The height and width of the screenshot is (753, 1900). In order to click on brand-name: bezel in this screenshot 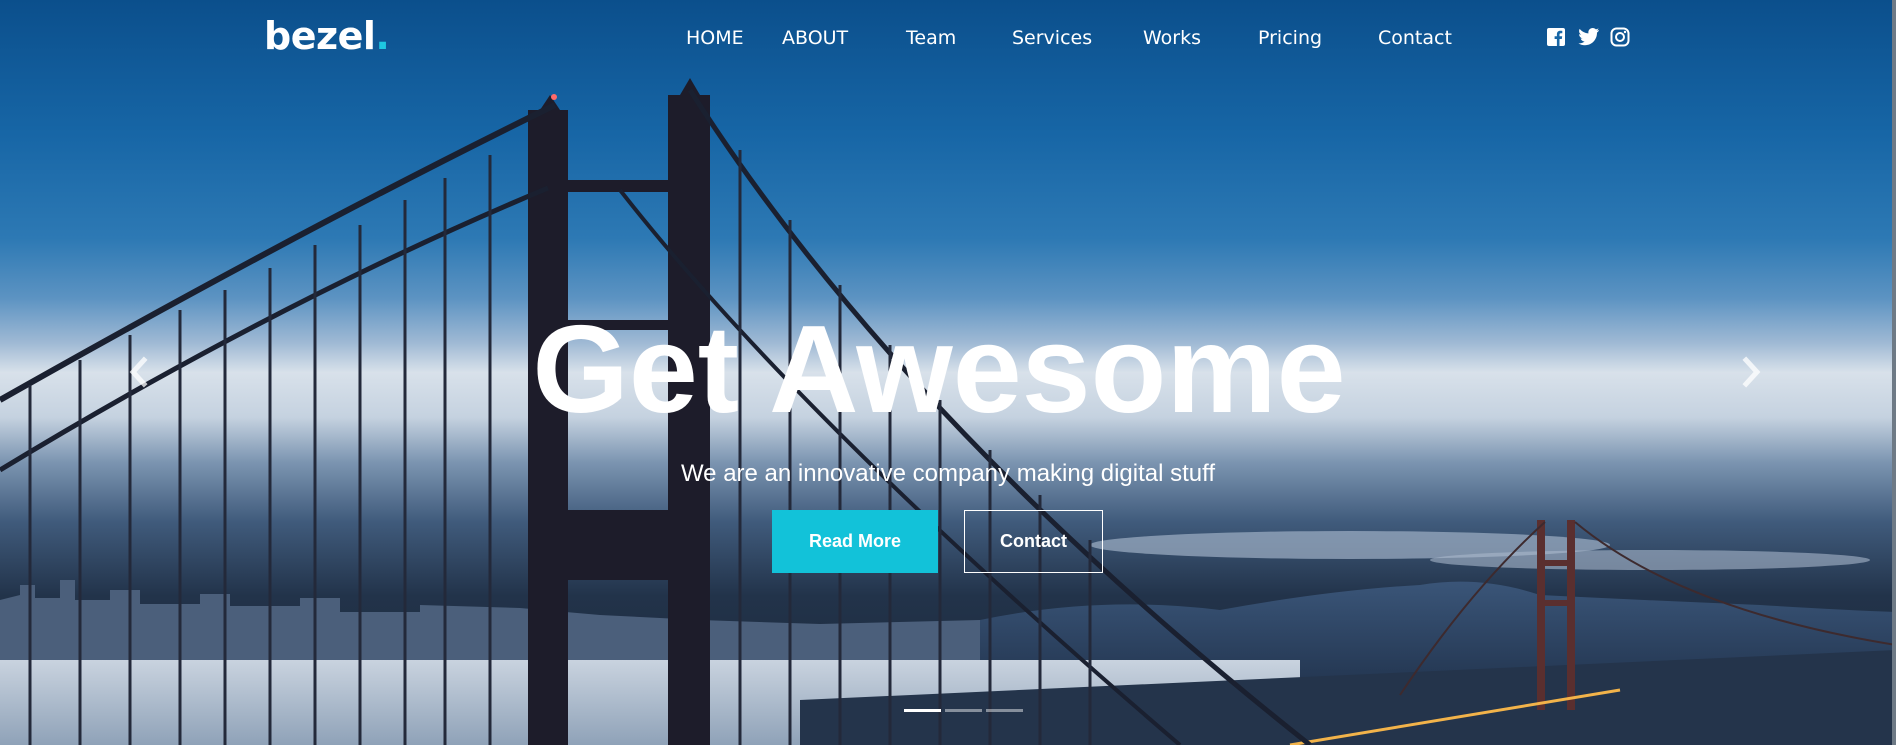, I will do `click(320, 36)`.